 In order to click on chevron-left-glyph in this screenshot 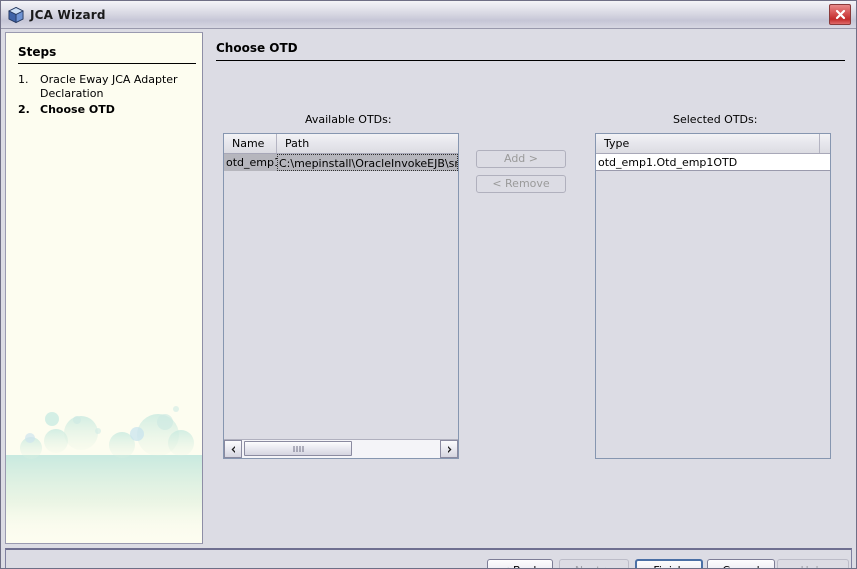, I will do `click(233, 449)`.